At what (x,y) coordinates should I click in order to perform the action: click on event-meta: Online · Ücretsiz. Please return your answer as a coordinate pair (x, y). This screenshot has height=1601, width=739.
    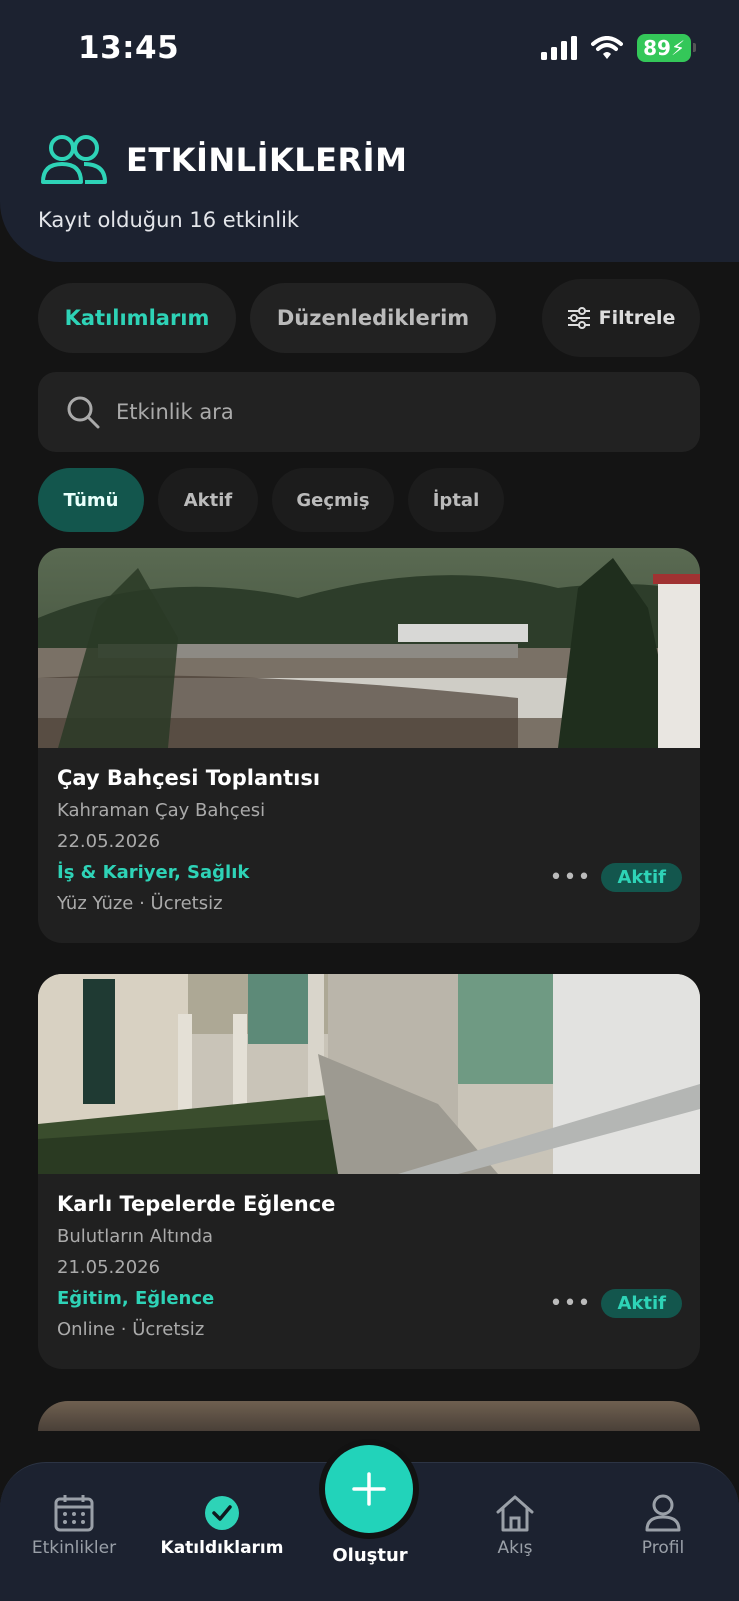
    Looking at the image, I should click on (131, 1329).